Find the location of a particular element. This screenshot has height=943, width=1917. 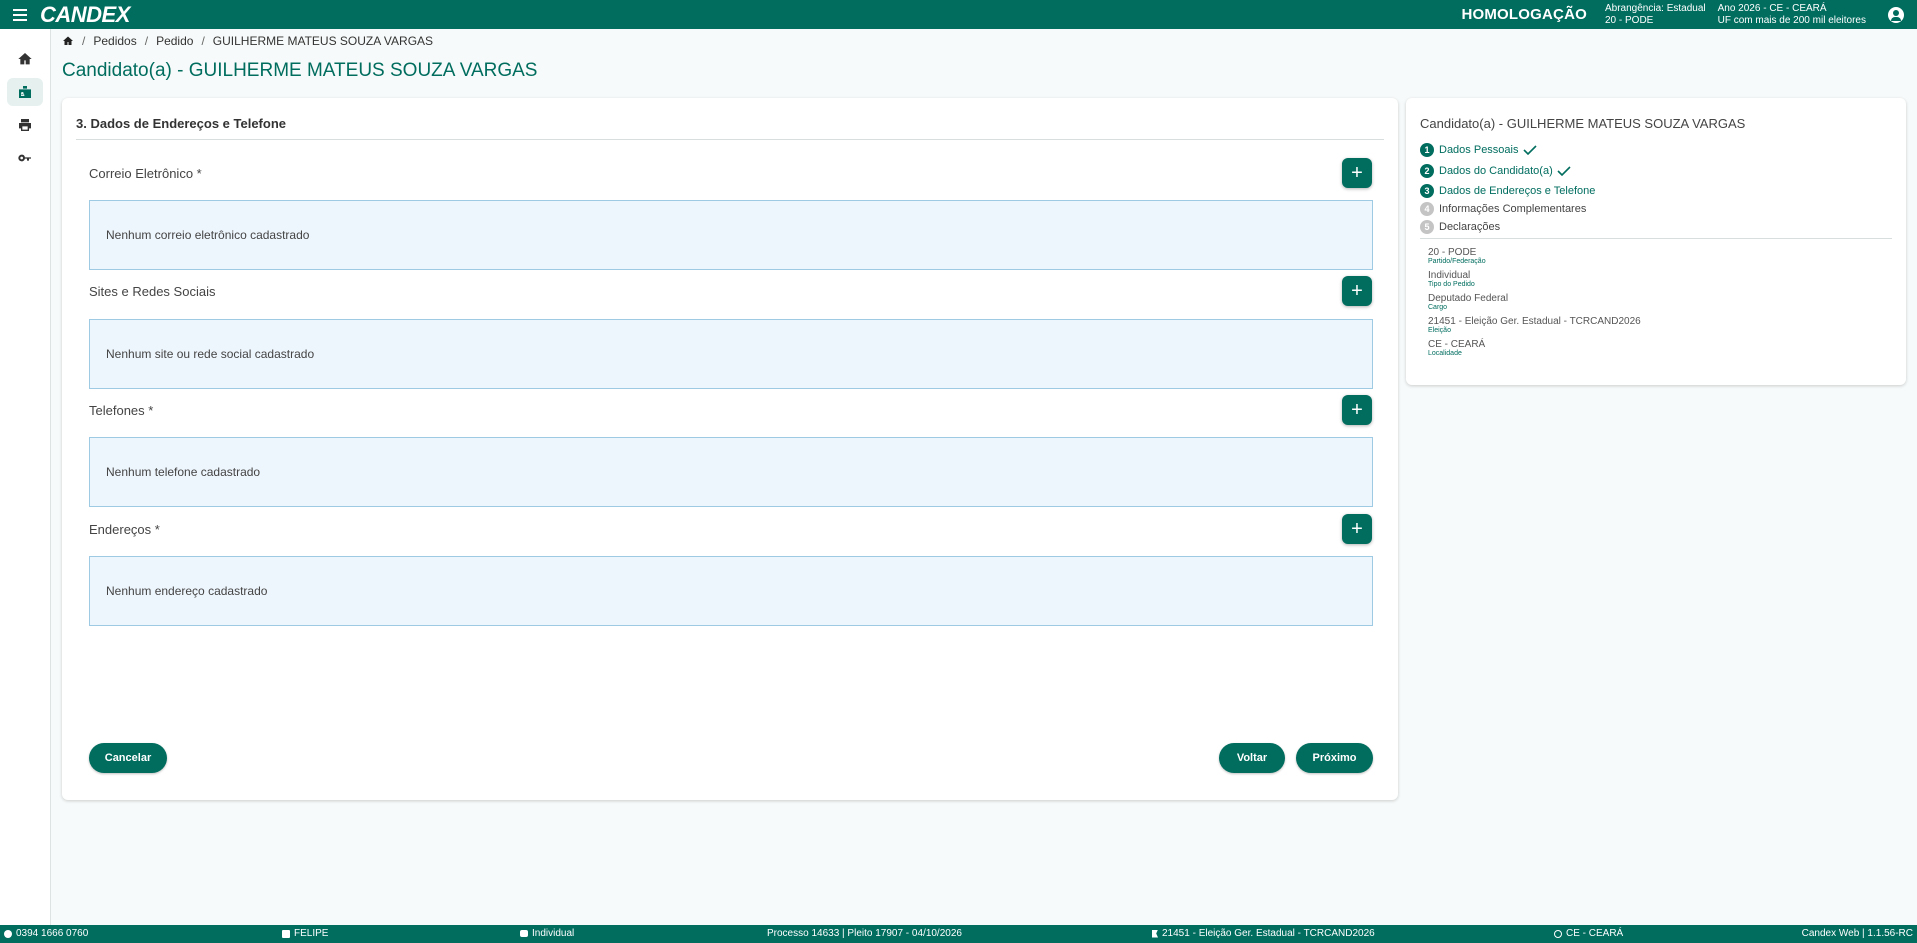

printer-icon is located at coordinates (25, 125).